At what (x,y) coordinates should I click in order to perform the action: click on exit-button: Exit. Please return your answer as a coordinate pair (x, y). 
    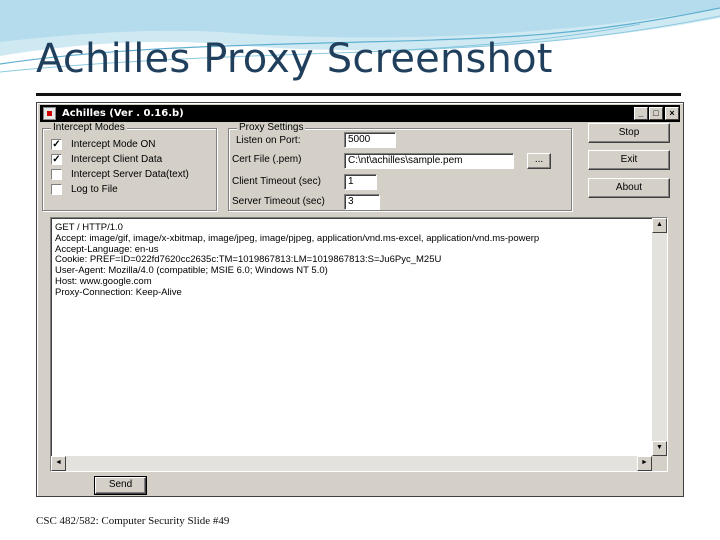
    Looking at the image, I should click on (629, 160).